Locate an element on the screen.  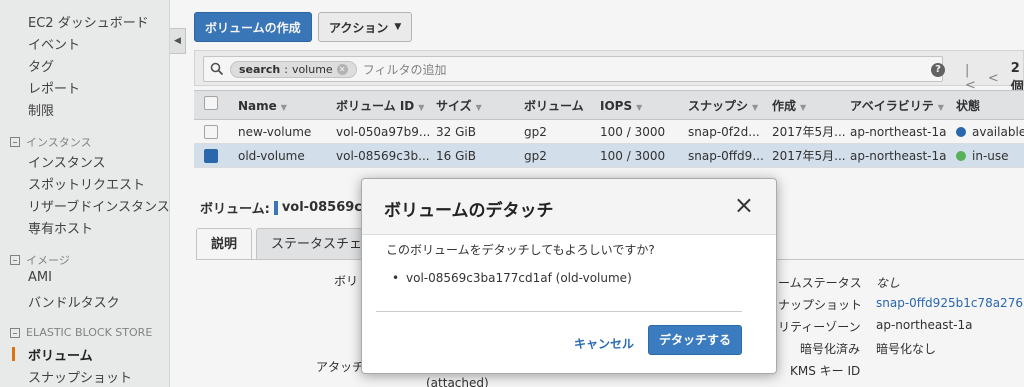
dialog-divider is located at coordinates (559, 311).